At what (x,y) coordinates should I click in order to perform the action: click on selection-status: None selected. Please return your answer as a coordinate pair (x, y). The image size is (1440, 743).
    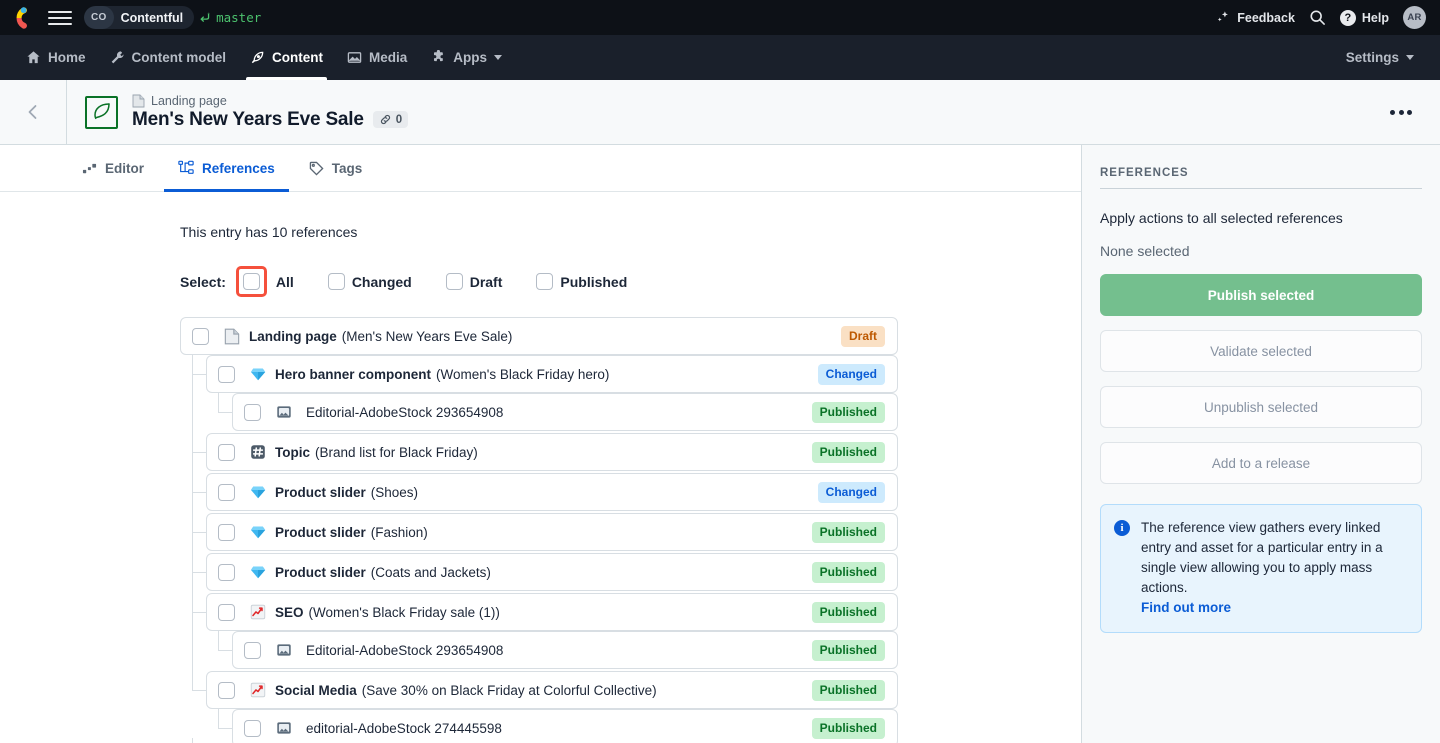
    Looking at the image, I should click on (1145, 251).